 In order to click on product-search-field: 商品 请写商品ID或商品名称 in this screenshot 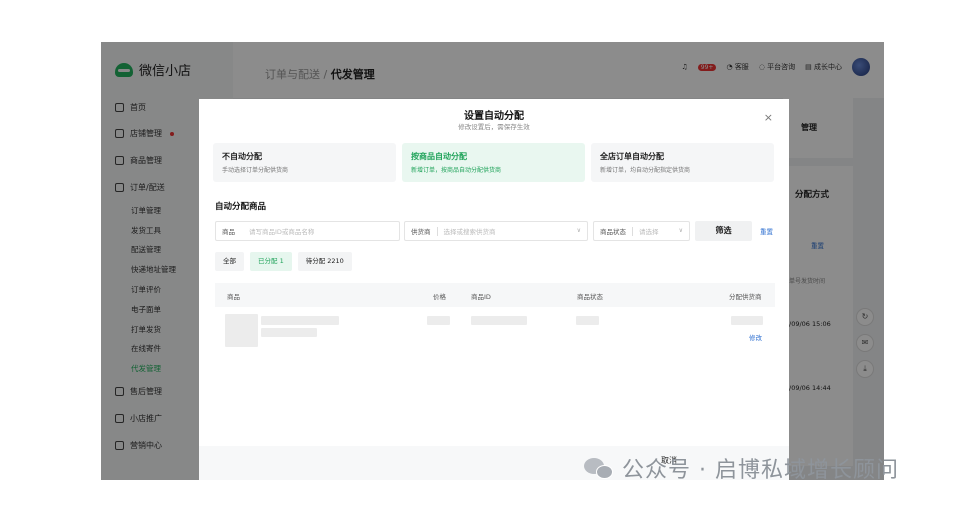, I will do `click(307, 231)`.